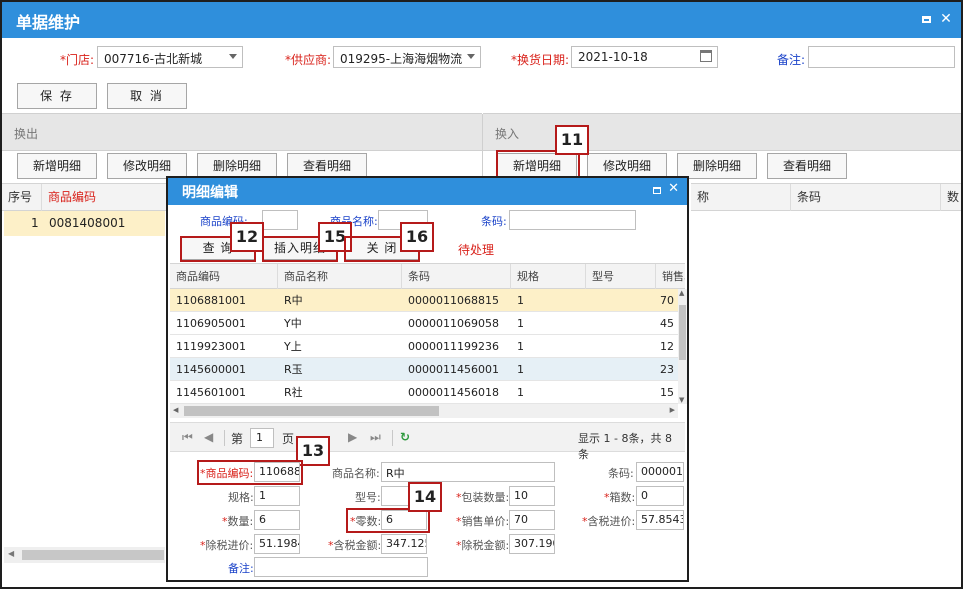  I want to click on exchange-date-field: 2021-10-18, so click(644, 57).